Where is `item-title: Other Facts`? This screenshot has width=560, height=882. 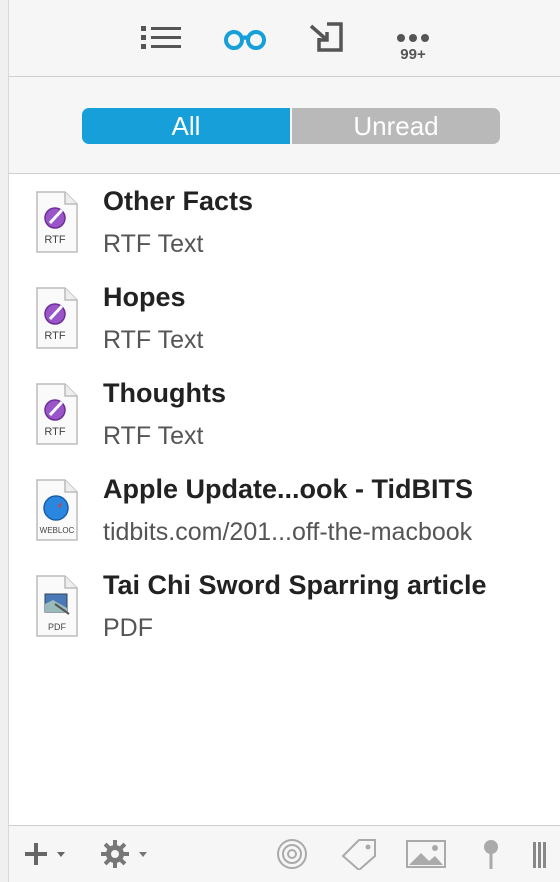
item-title: Other Facts is located at coordinates (178, 201).